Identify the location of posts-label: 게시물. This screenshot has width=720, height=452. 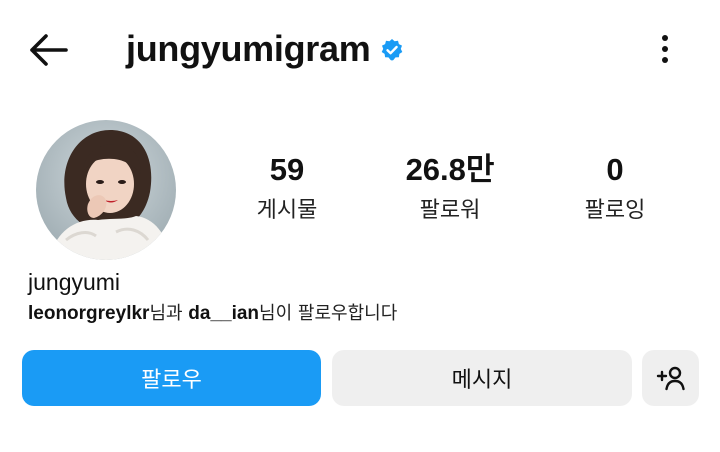
(287, 210).